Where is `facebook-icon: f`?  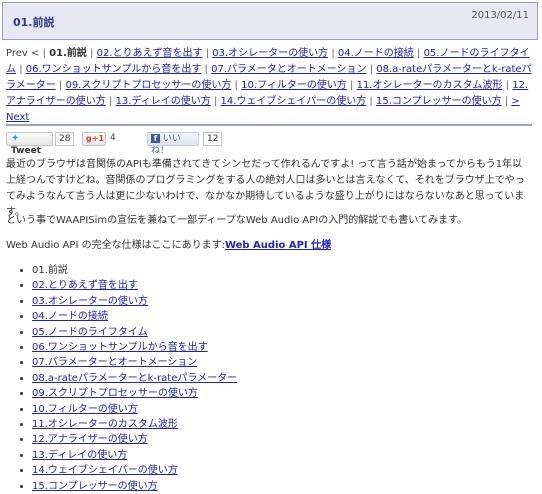 facebook-icon: f is located at coordinates (155, 138).